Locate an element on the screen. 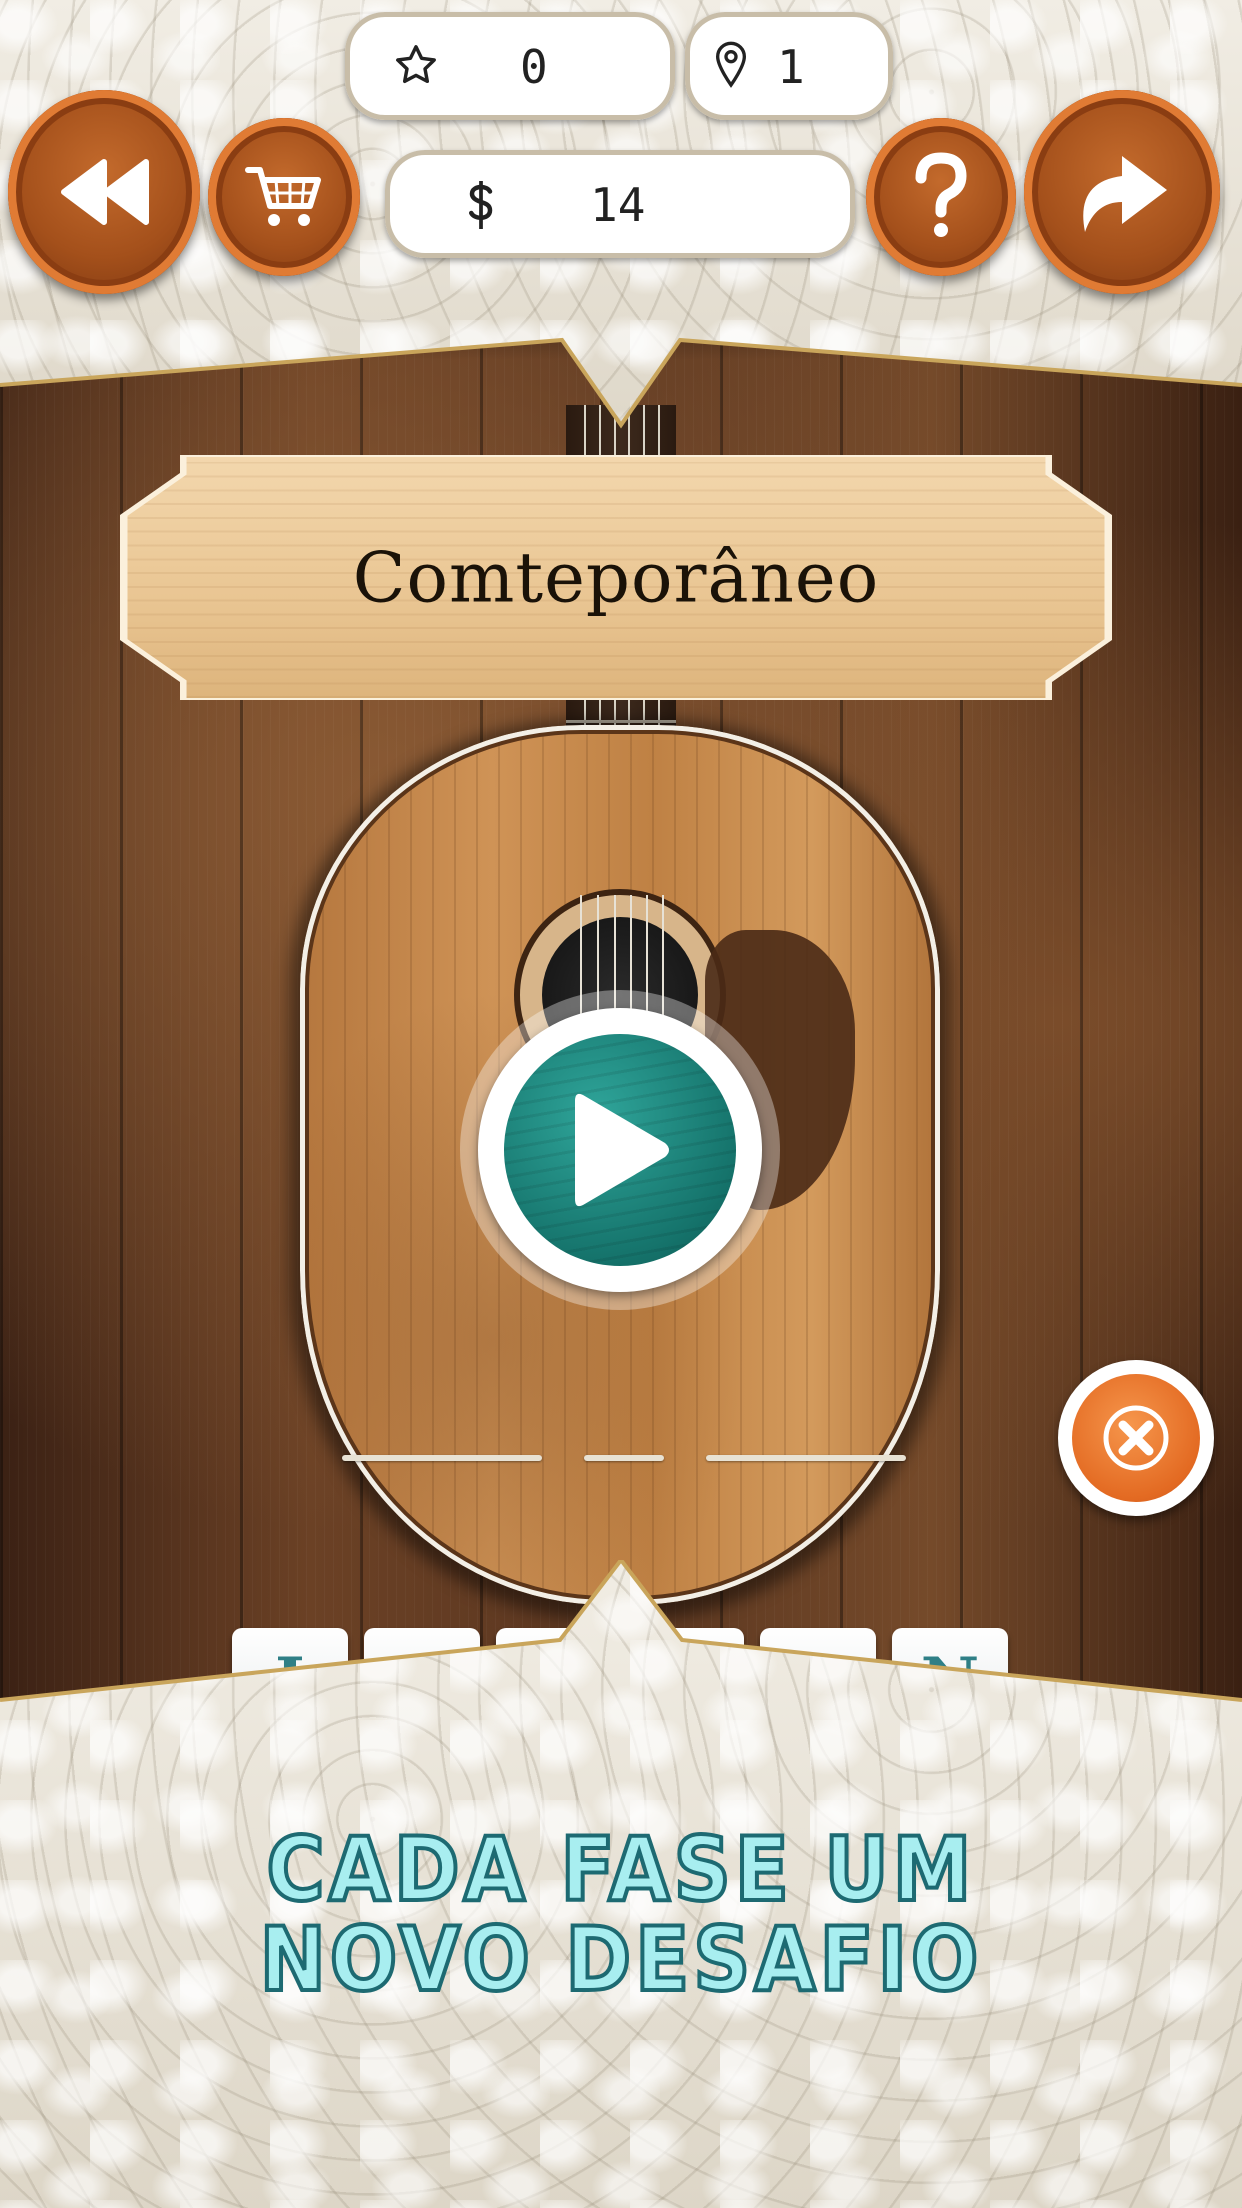 Image resolution: width=1242 pixels, height=2208 pixels. level-counter: 1 is located at coordinates (789, 66).